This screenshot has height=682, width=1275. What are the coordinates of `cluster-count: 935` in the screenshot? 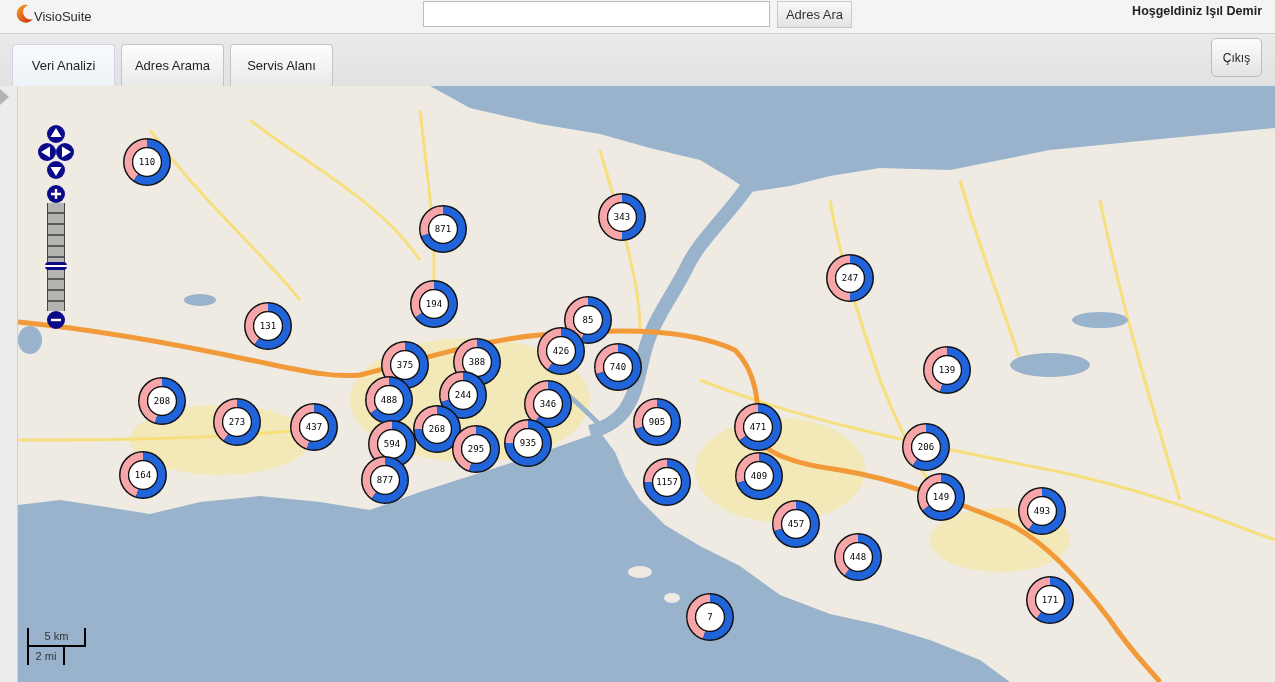 It's located at (528, 443).